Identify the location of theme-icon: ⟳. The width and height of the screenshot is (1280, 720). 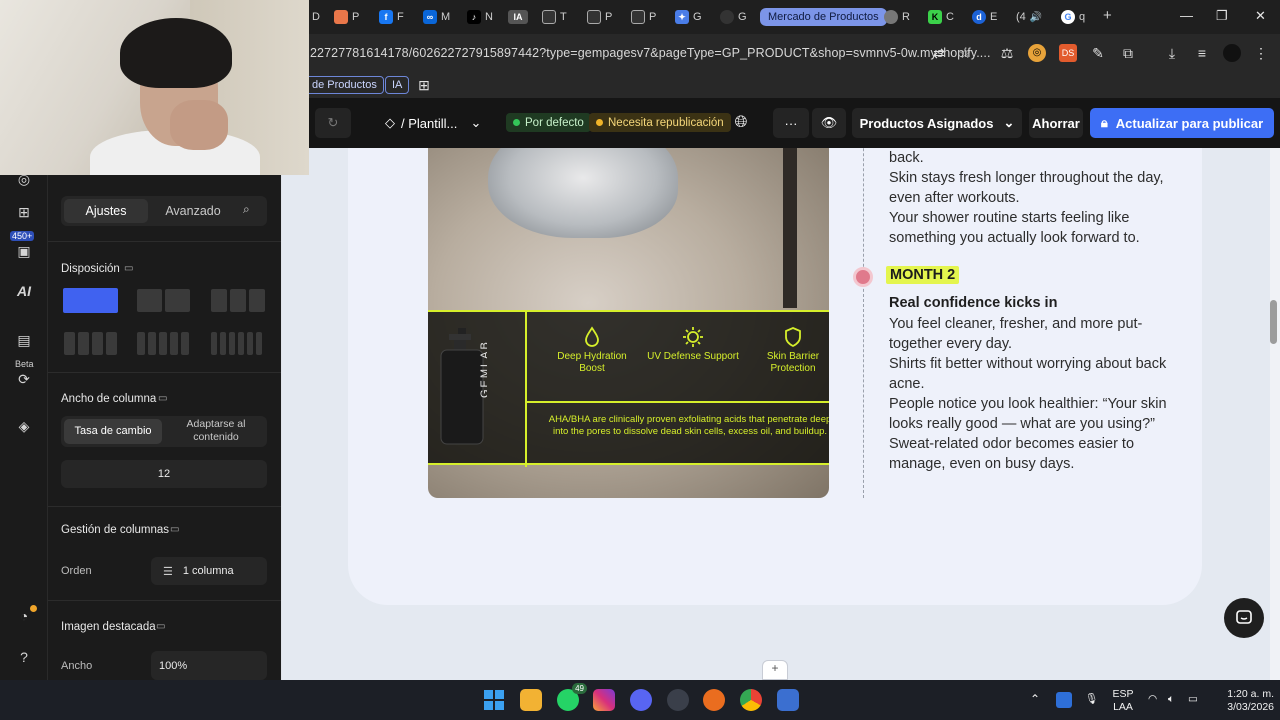
(24, 379).